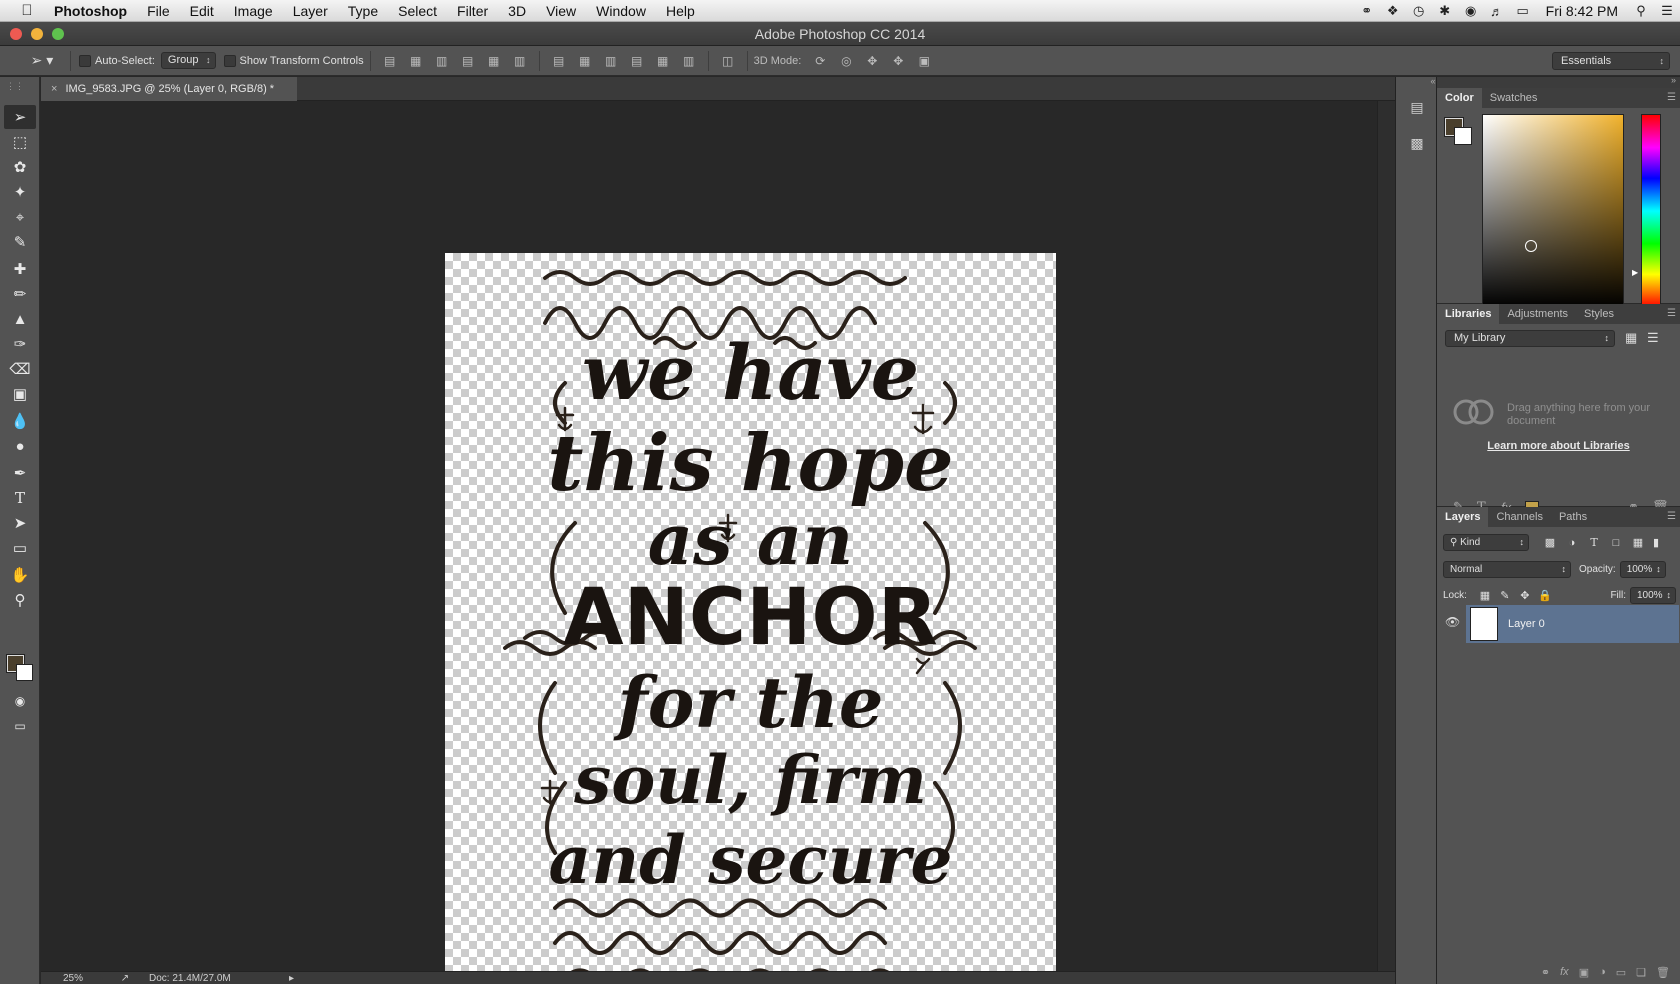  I want to click on menu-type: Type, so click(363, 11).